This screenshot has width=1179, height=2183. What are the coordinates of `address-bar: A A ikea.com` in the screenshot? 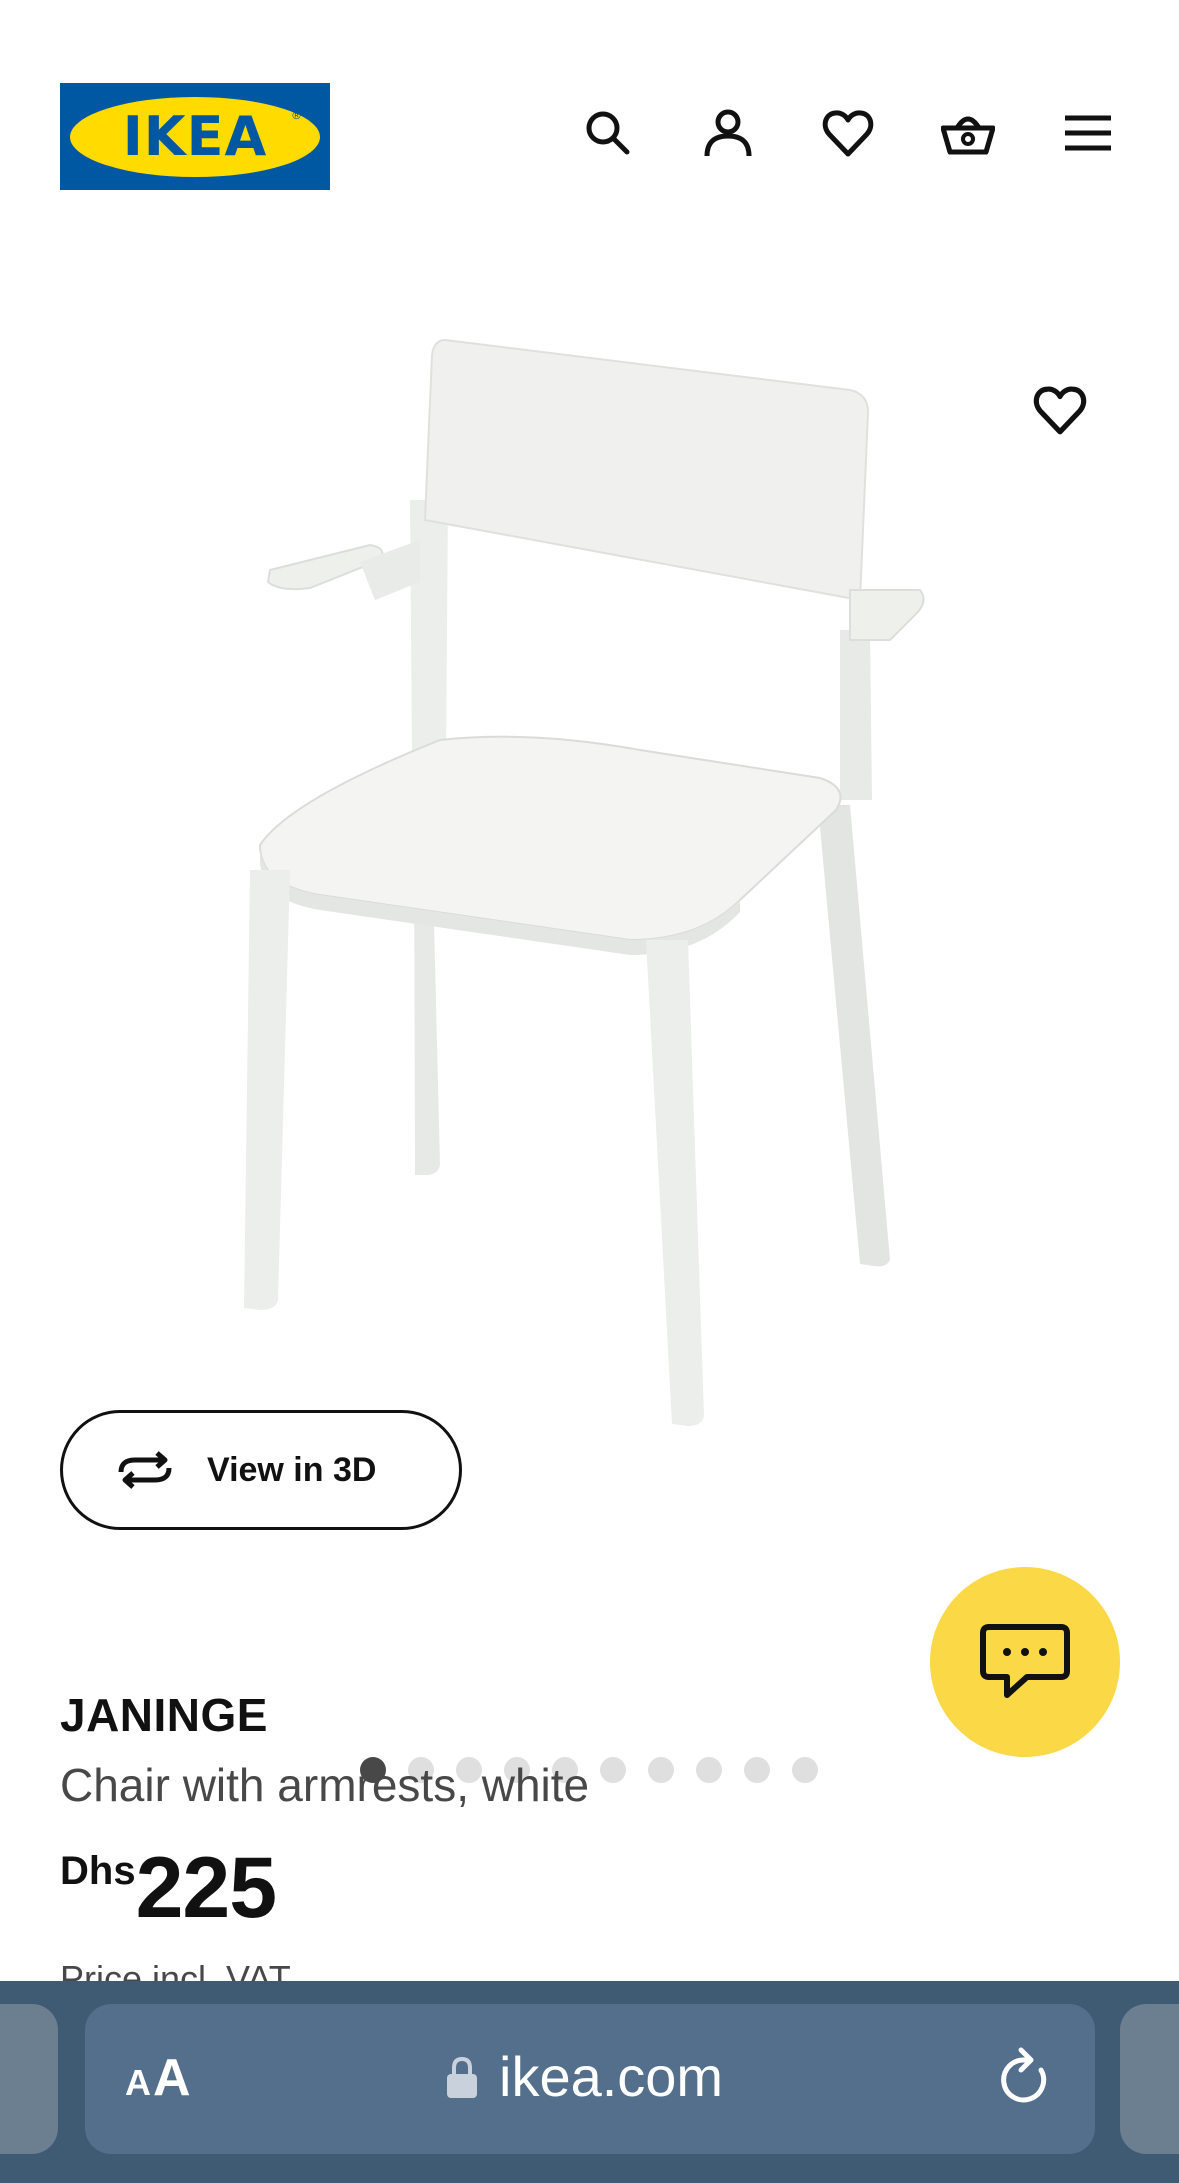 It's located at (590, 2079).